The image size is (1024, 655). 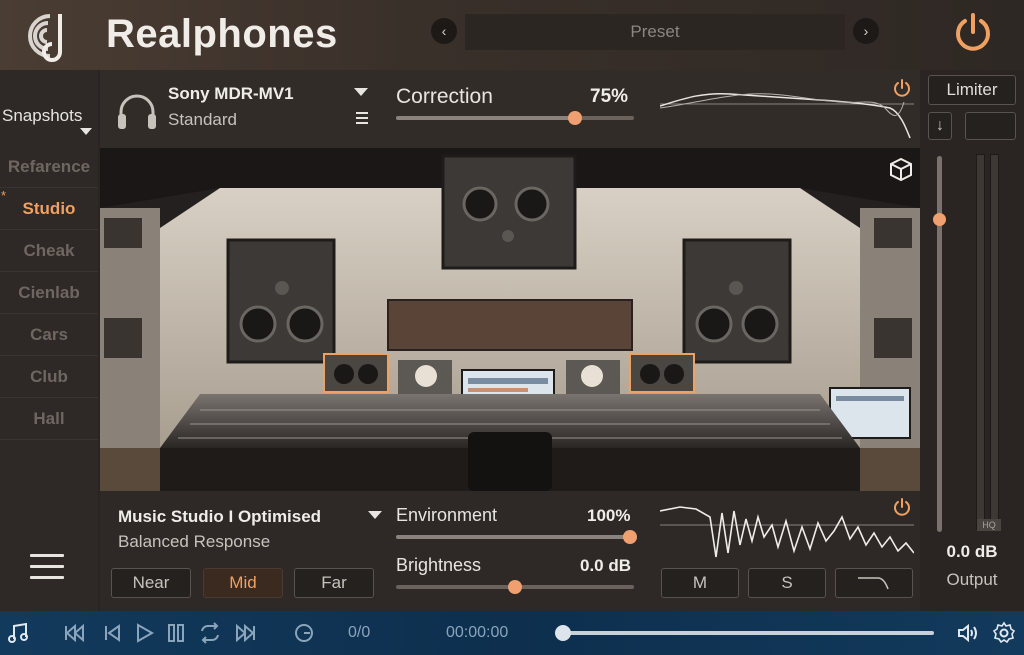 I want to click on snapshot-item-cheak: Cheak, so click(x=49, y=251).